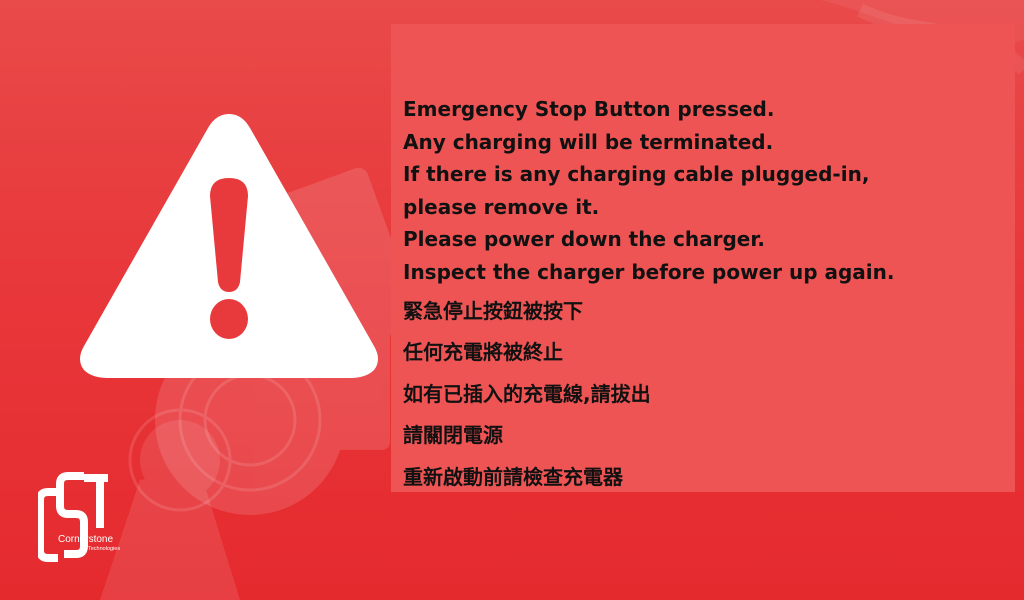 The image size is (1024, 600). Describe the element at coordinates (589, 109) in the screenshot. I see `message-line-english: Emergency Stop Button pressed.` at that location.